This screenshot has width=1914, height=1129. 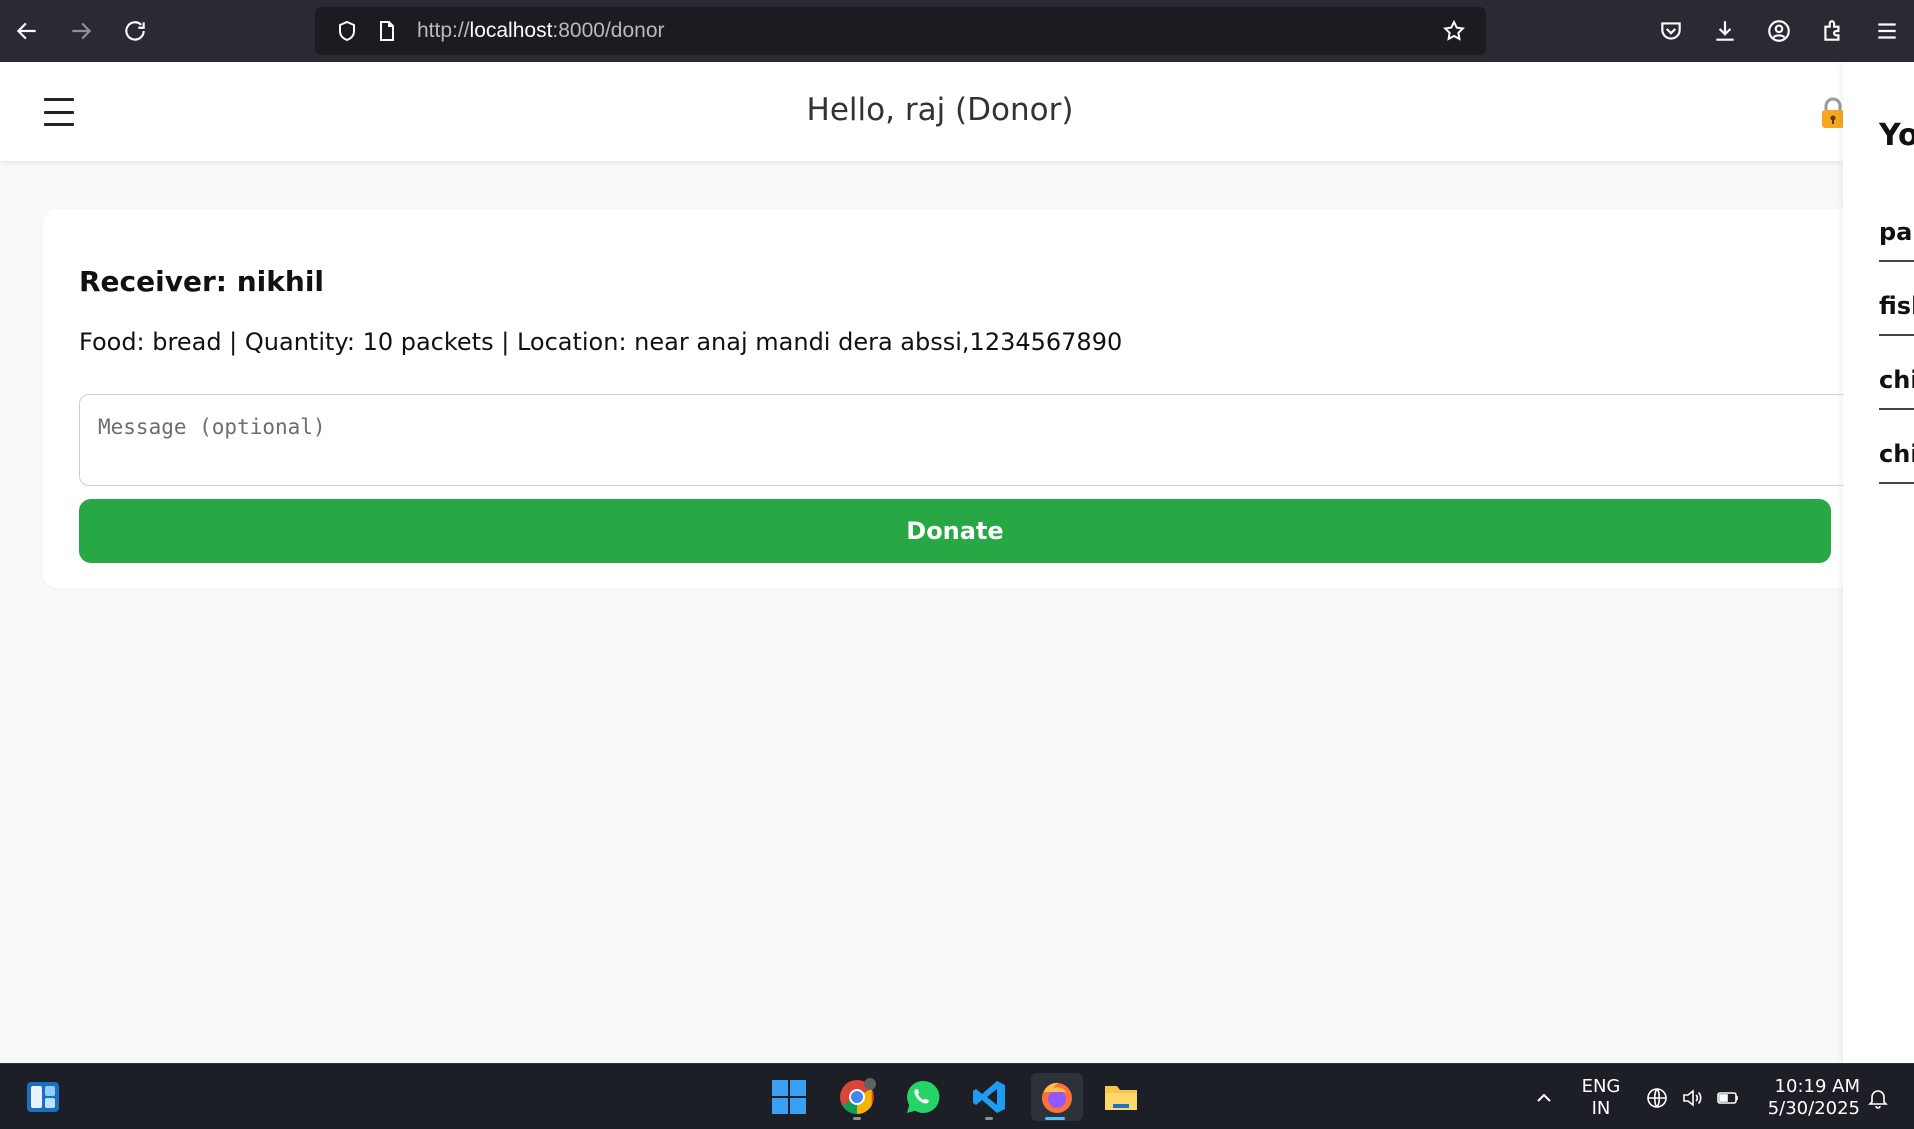 I want to click on widgets-button, so click(x=43, y=1097).